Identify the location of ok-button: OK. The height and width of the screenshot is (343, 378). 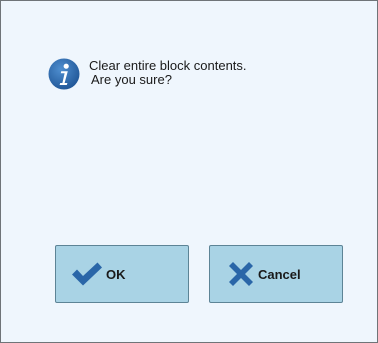
(122, 274).